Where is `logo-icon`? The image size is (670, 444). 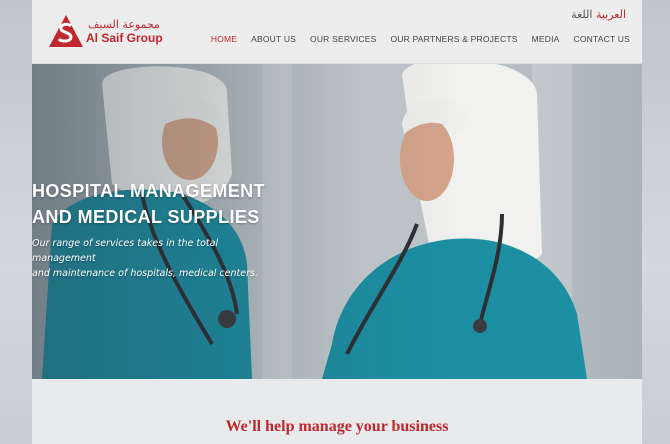
logo-icon is located at coordinates (66, 31).